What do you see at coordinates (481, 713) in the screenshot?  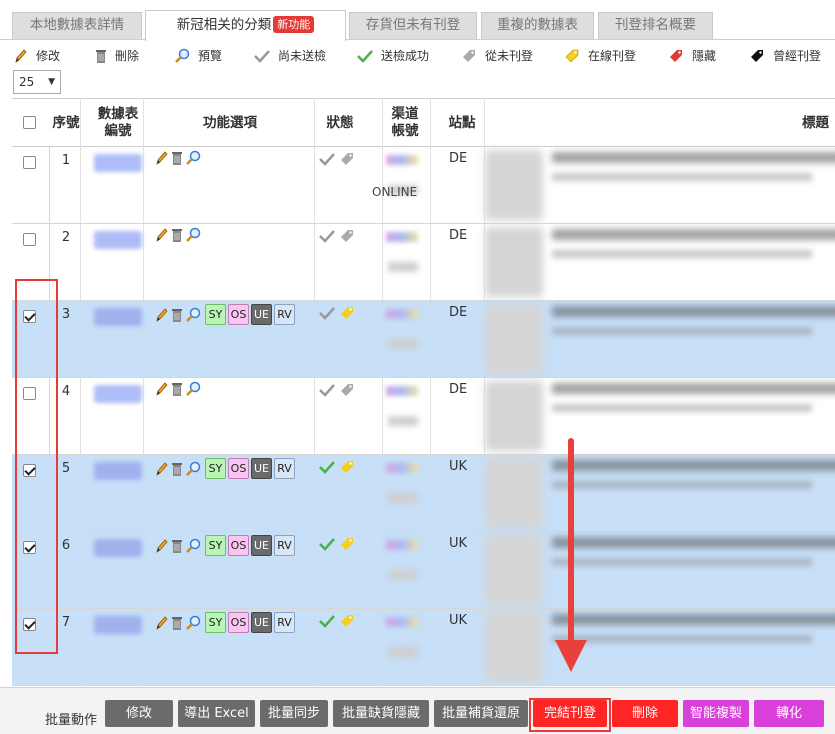 I see `batch-restock-restore-button: 批量補貨還原` at bounding box center [481, 713].